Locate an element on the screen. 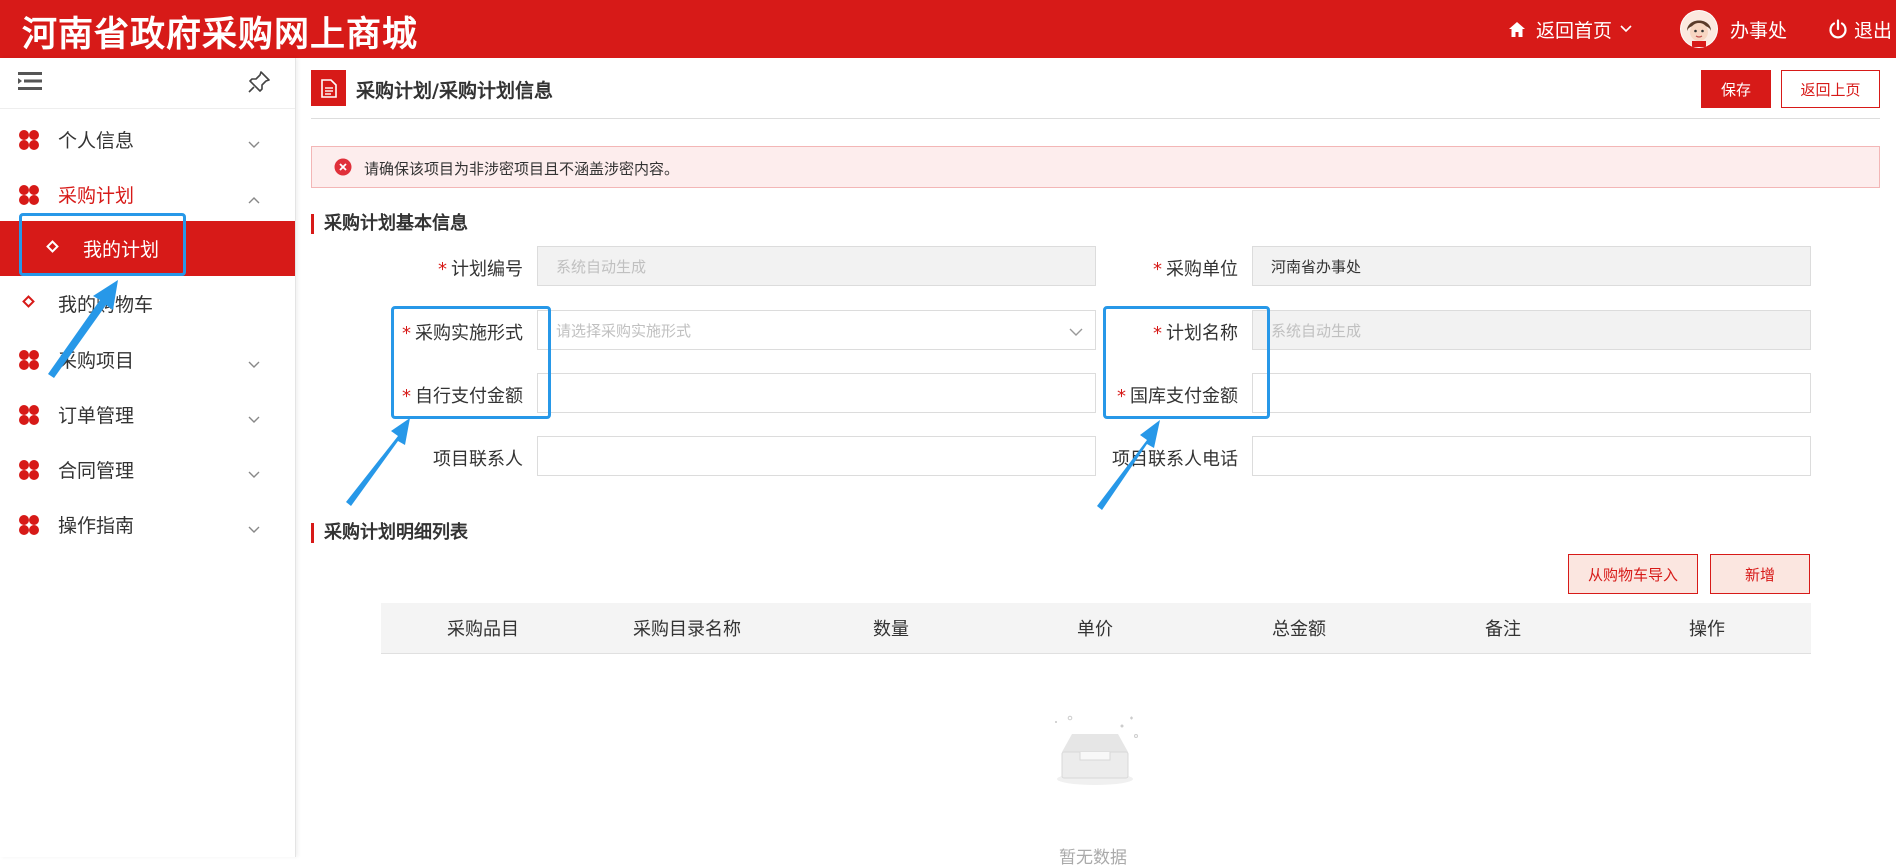  alert-text: 请确保该项目为非涉密项目且不涵盖涉密内容。 is located at coordinates (522, 169).